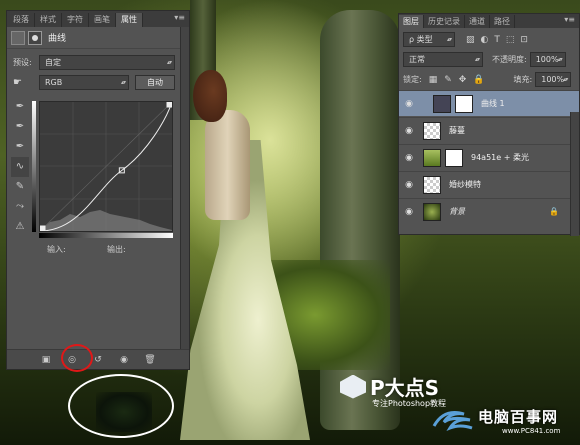 The width and height of the screenshot is (580, 445). What do you see at coordinates (477, 21) in the screenshot?
I see `tab-channels: 通道` at bounding box center [477, 21].